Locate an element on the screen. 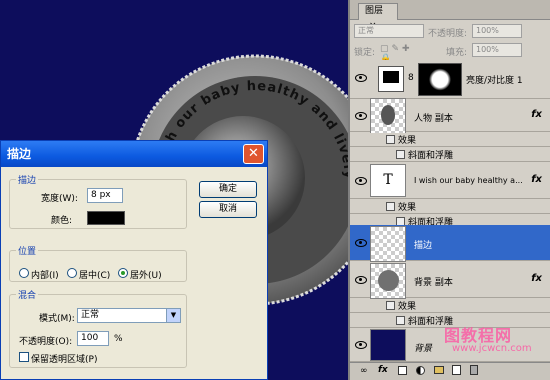  blend-group-title: 混合 is located at coordinates (27, 294).